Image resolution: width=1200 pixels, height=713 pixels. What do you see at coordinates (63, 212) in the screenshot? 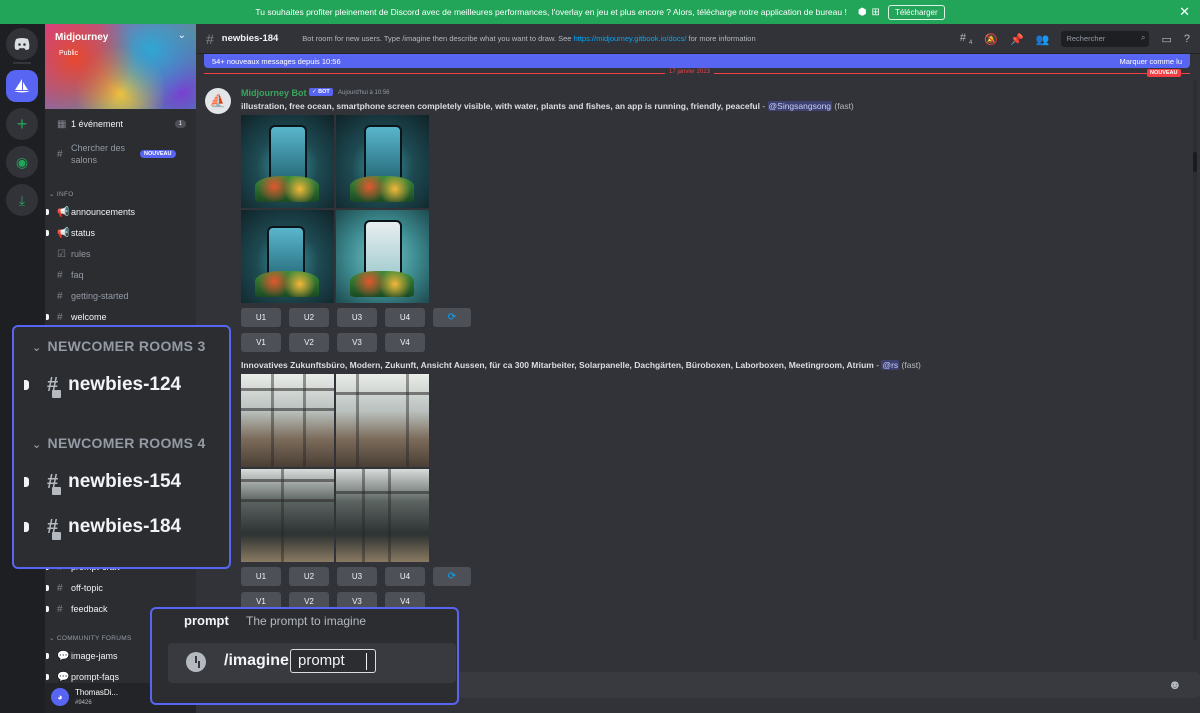
I see `megaphone-icon: 📢` at bounding box center [63, 212].